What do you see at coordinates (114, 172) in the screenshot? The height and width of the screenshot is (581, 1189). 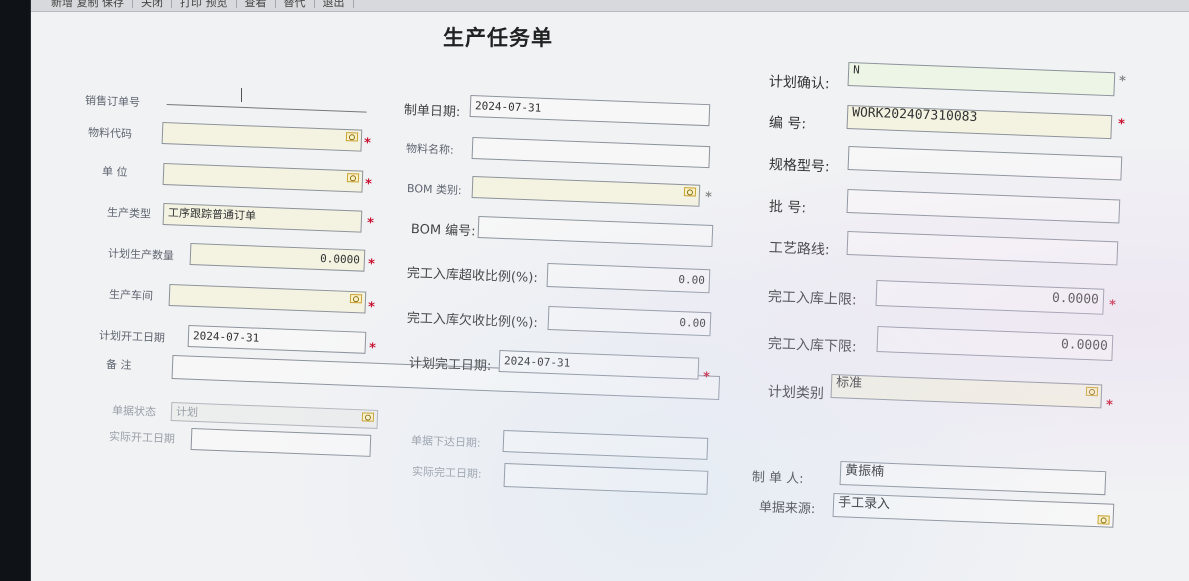 I see `unit-label: 单 位` at bounding box center [114, 172].